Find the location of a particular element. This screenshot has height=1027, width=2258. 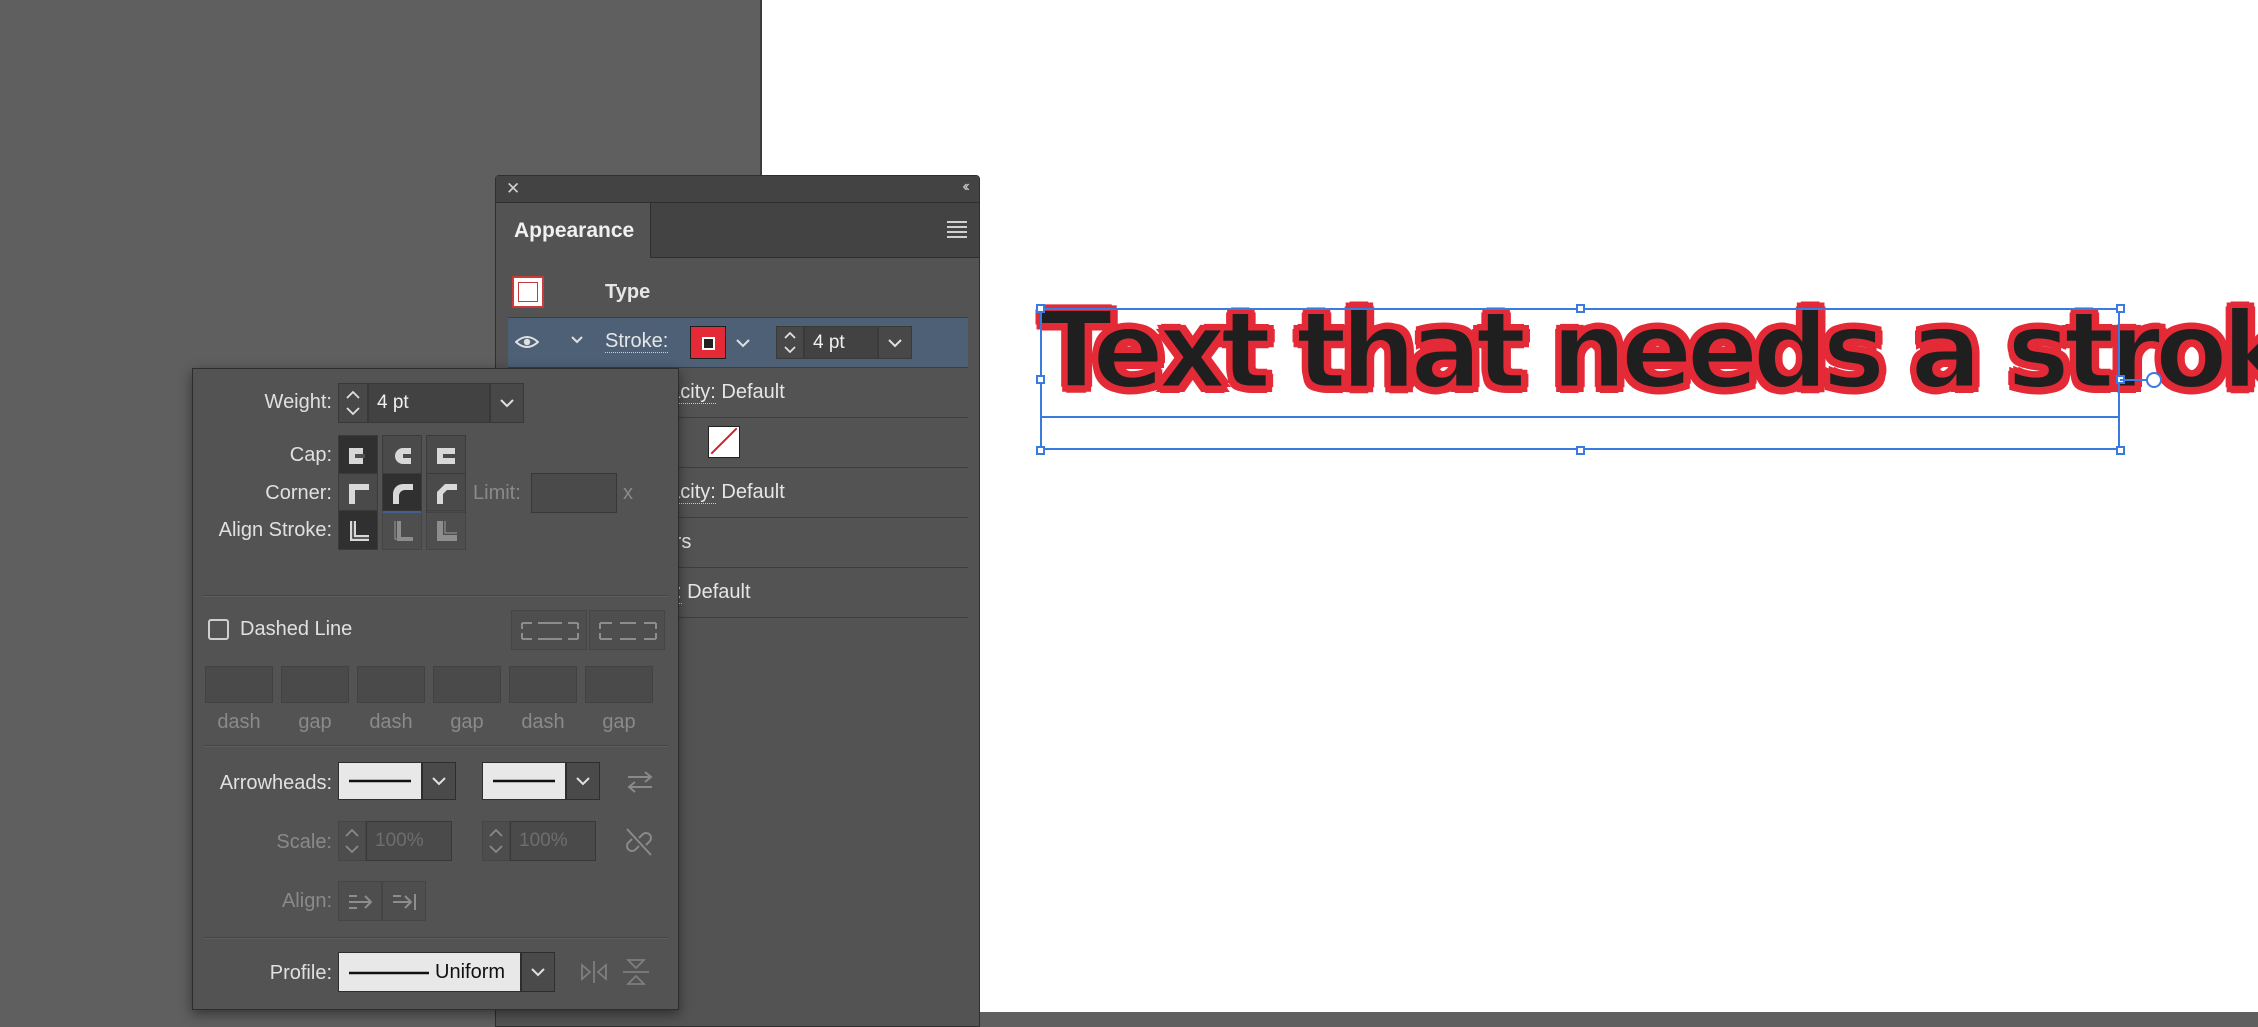

align-stroke-inside-icon is located at coordinates (402, 530).